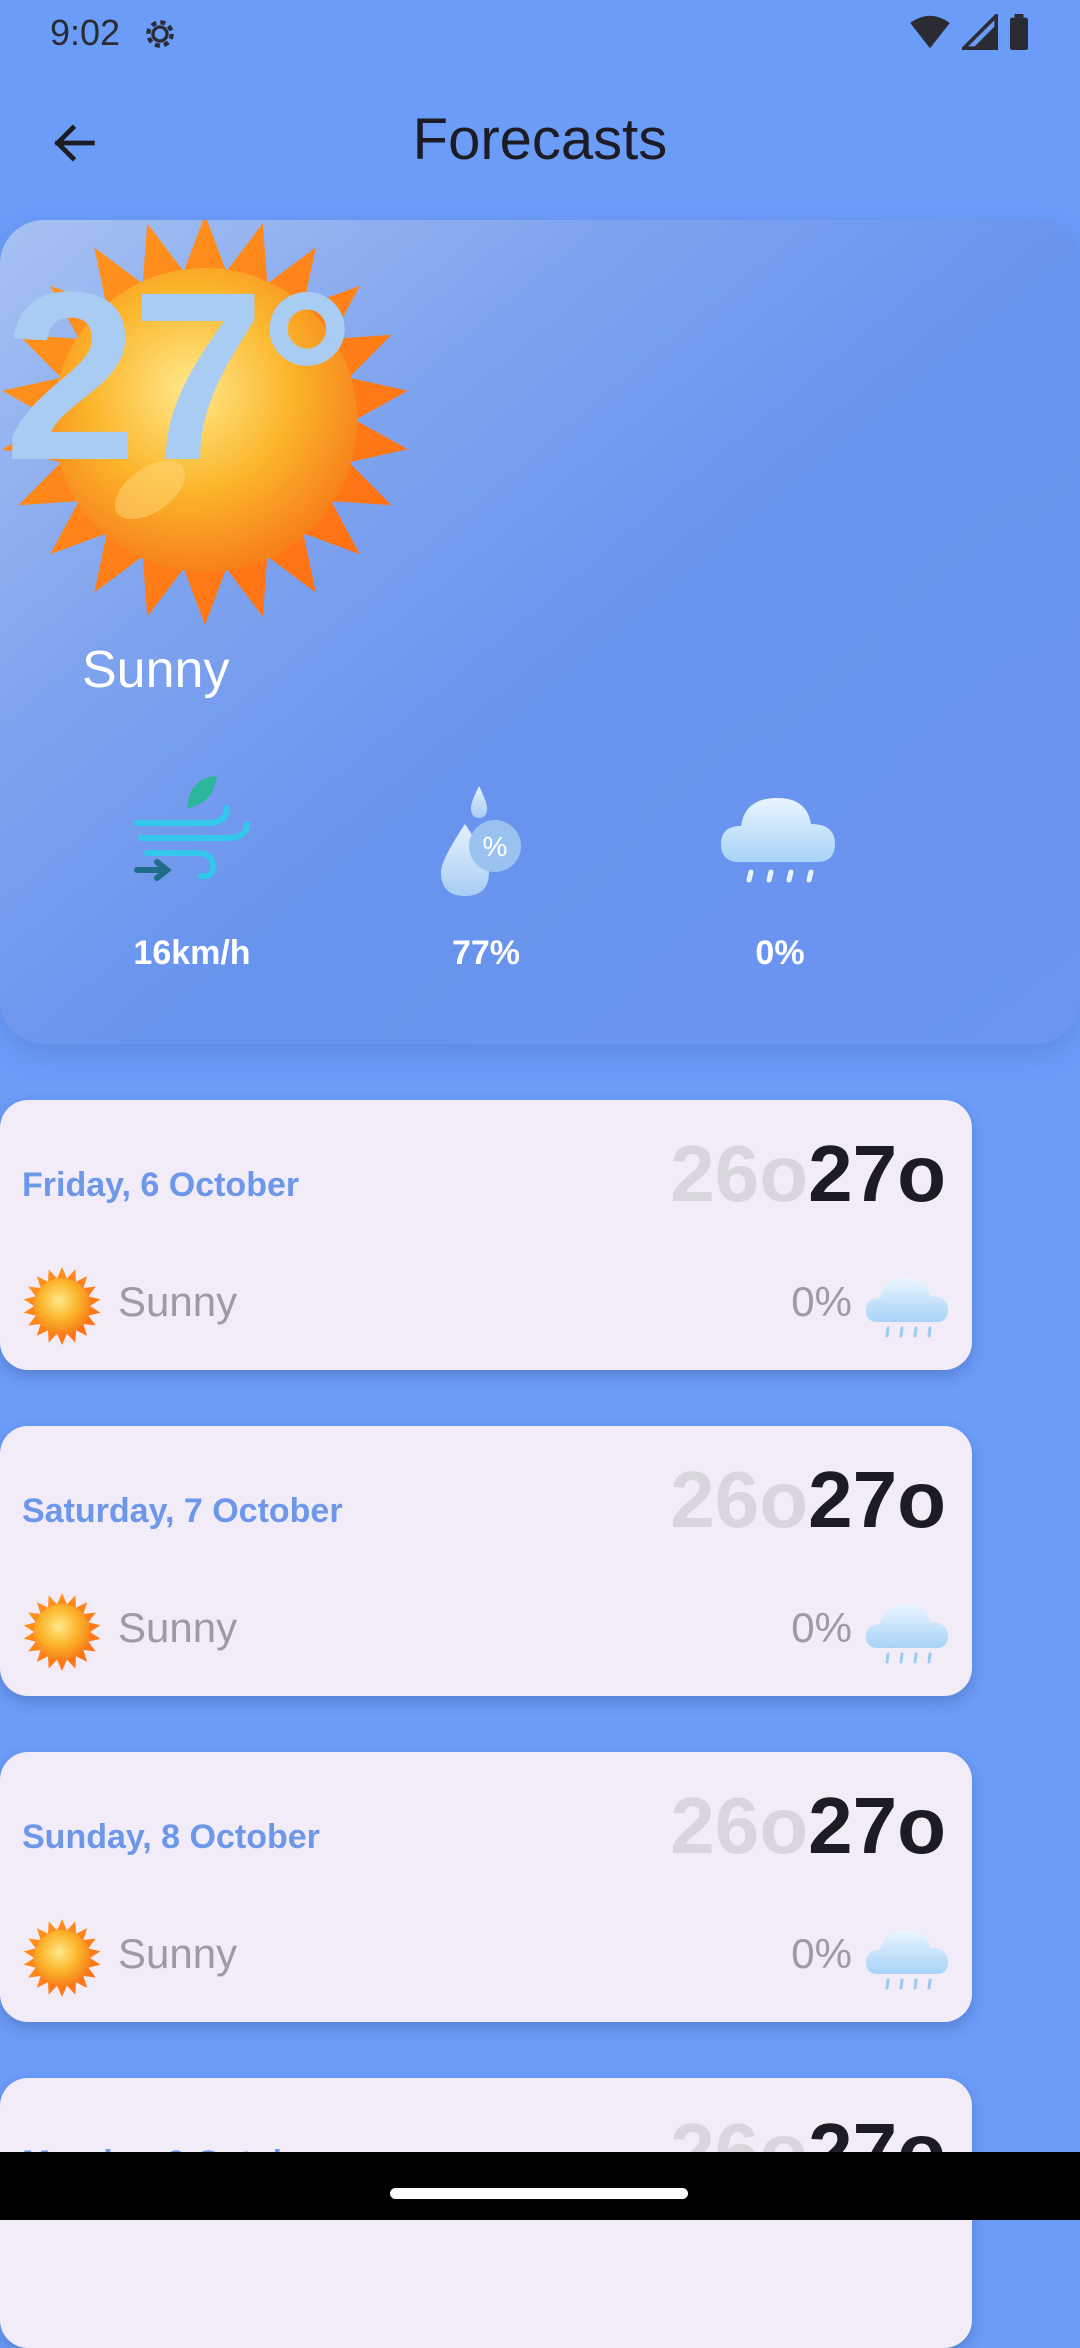 The image size is (1080, 2348). What do you see at coordinates (171, 1837) in the screenshot?
I see `forecast-date: Sunday, 8 October` at bounding box center [171, 1837].